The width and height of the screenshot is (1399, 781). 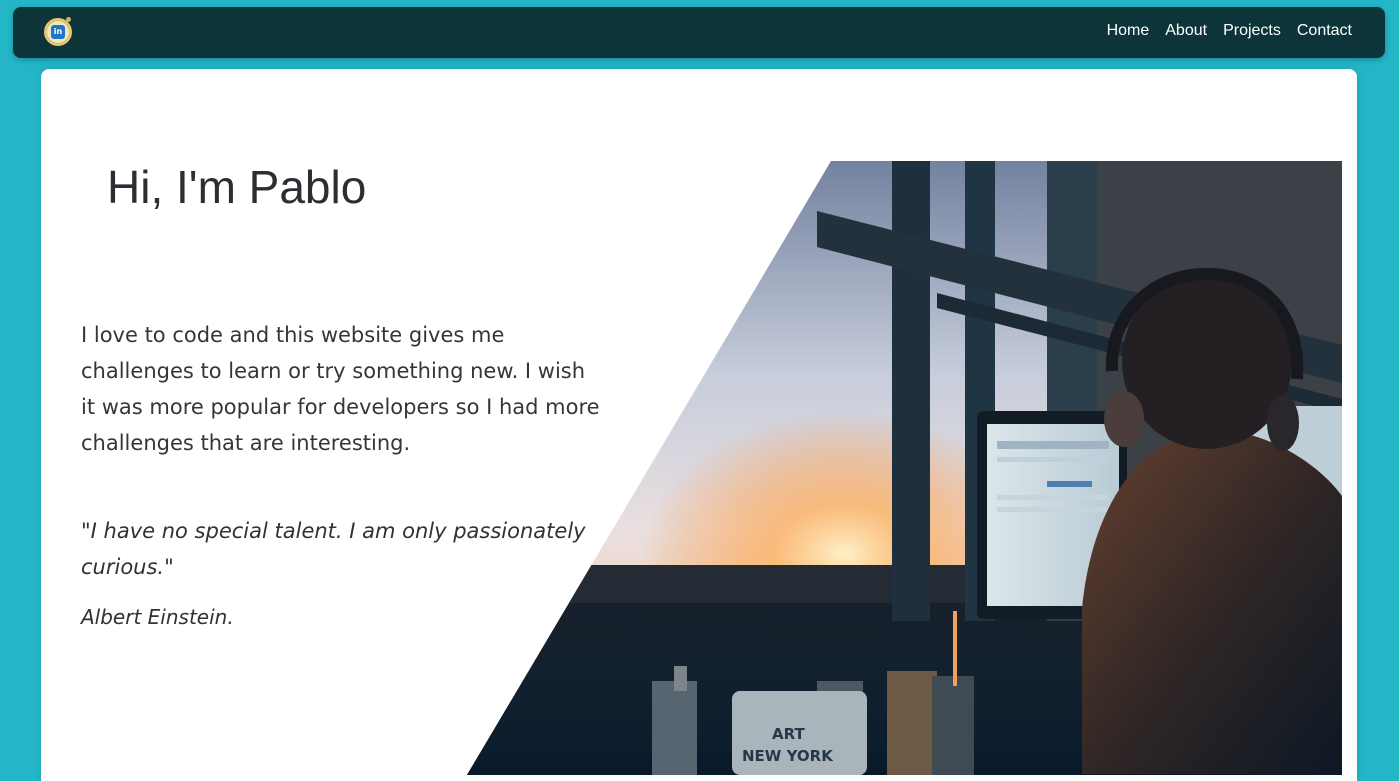 What do you see at coordinates (788, 734) in the screenshot?
I see `photo-text-art: ART` at bounding box center [788, 734].